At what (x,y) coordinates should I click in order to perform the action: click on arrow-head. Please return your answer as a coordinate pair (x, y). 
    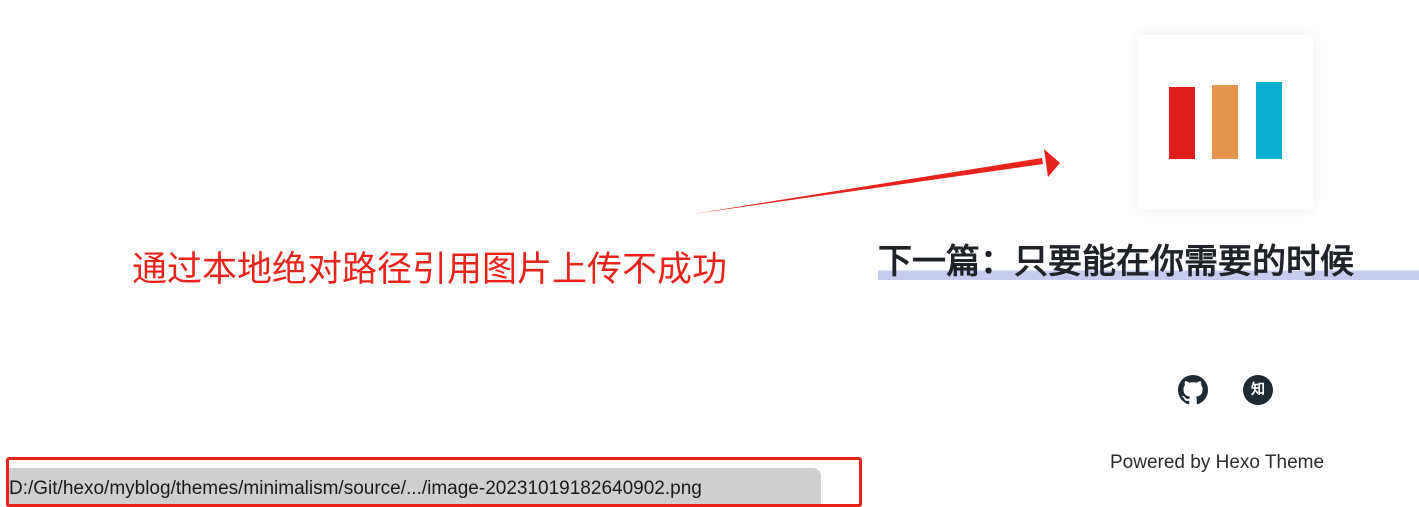
    Looking at the image, I should click on (1052, 163).